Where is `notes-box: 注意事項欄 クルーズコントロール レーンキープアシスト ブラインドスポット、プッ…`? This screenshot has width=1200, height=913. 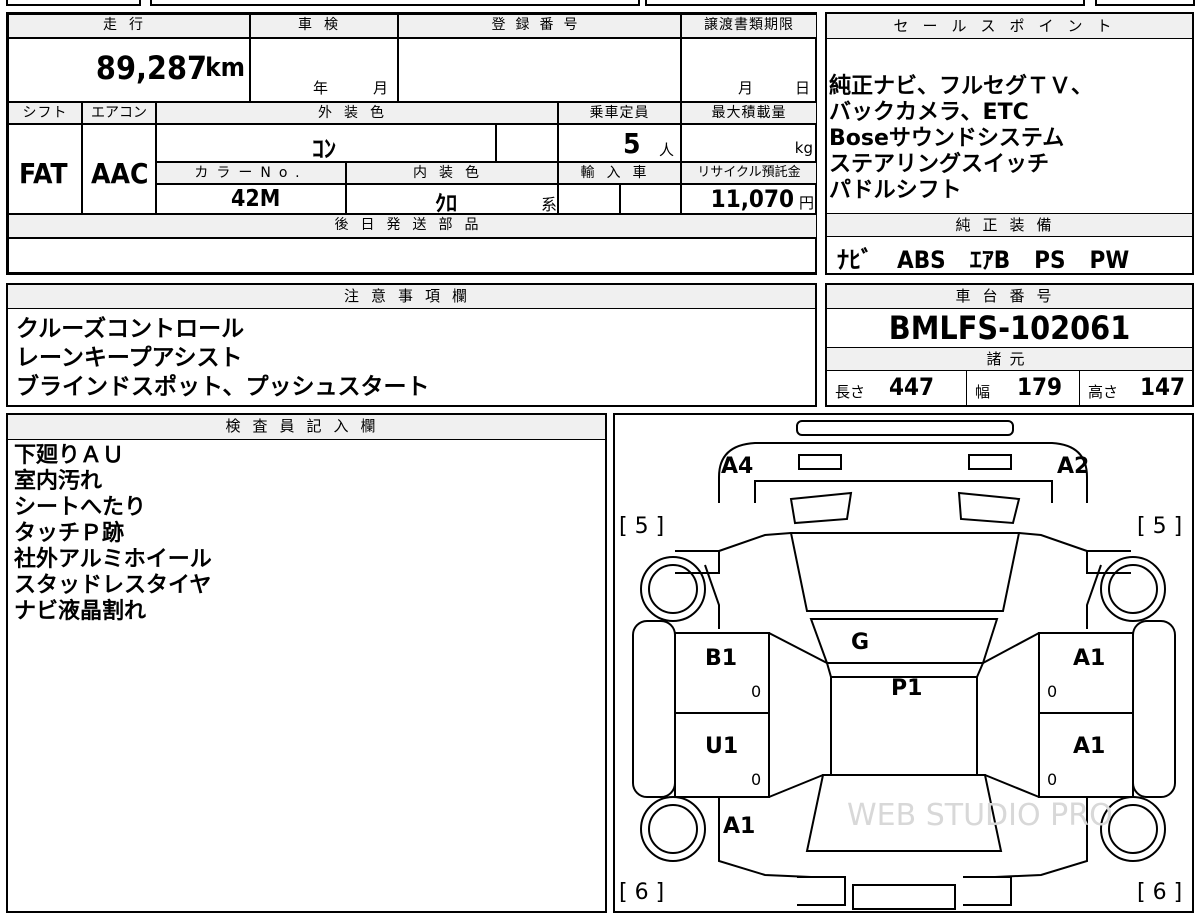 notes-box: 注意事項欄 クルーズコントロール レーンキープアシスト ブラインドスポット、プッ… is located at coordinates (411, 345).